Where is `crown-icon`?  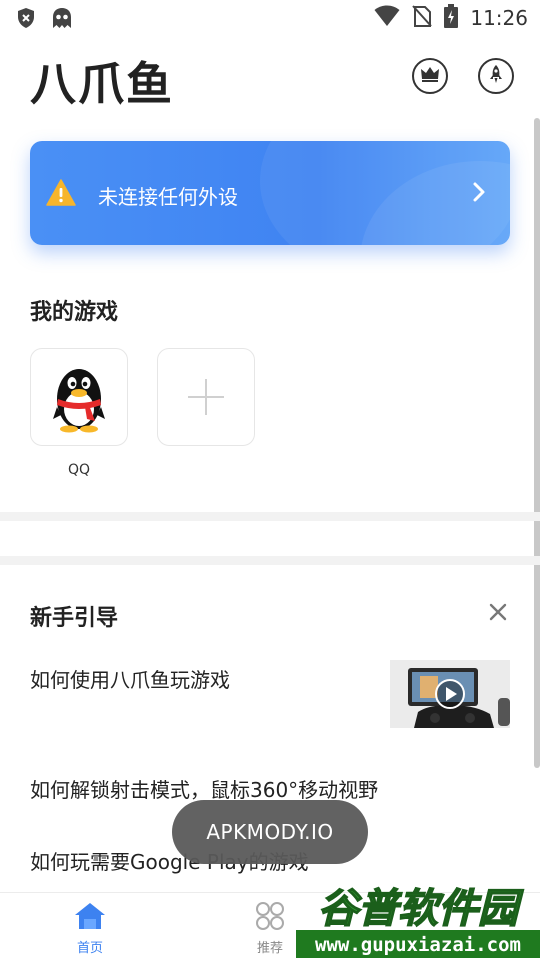 crown-icon is located at coordinates (430, 76).